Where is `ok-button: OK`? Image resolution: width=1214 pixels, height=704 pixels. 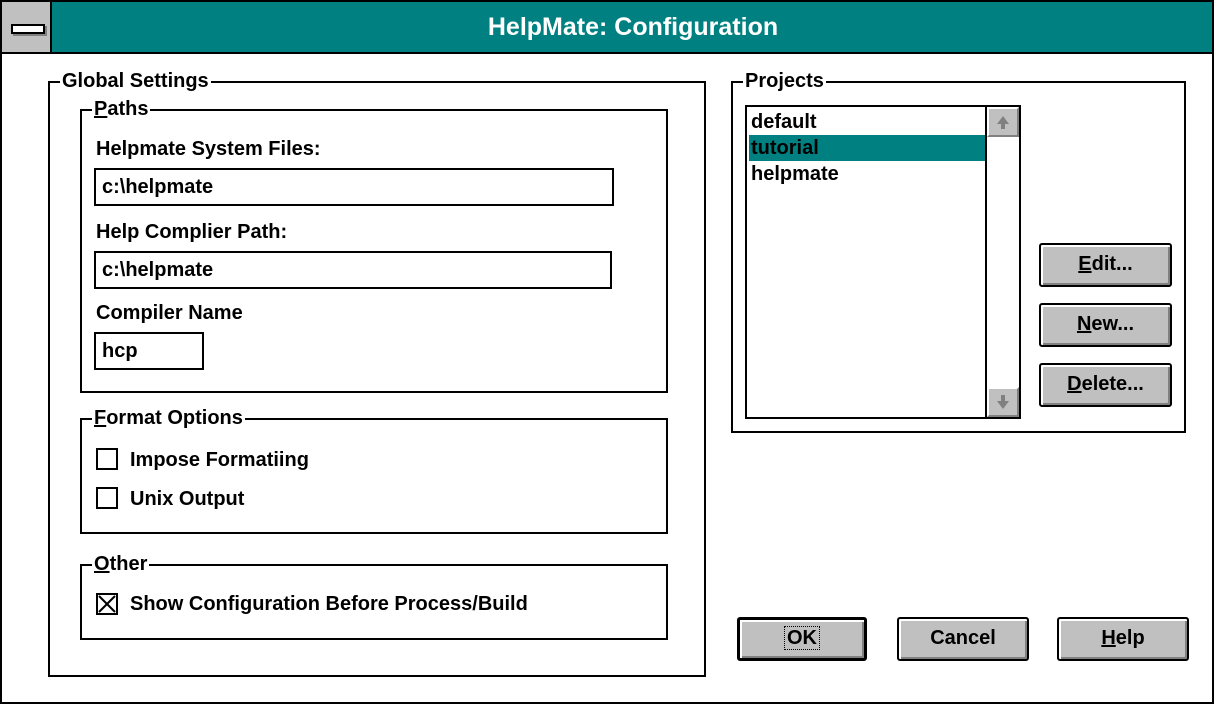 ok-button: OK is located at coordinates (802, 639).